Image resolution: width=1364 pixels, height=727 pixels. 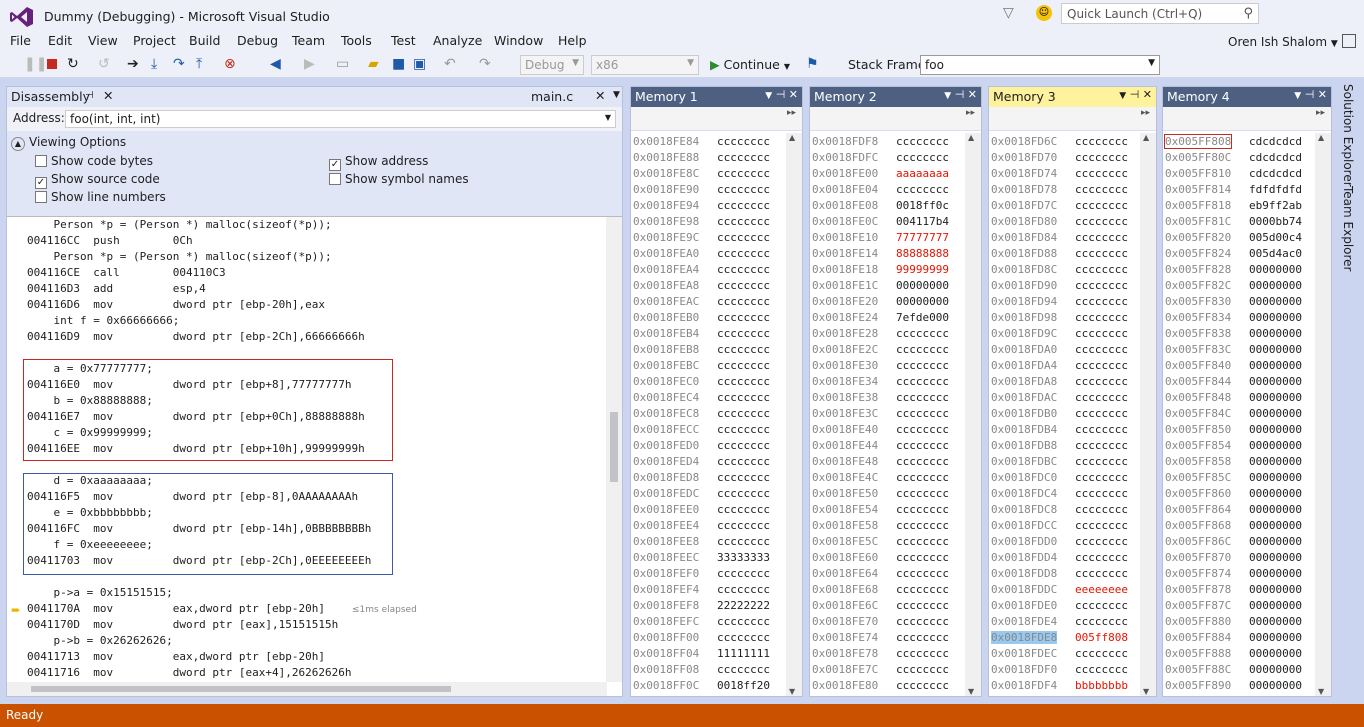 What do you see at coordinates (399, 179) in the screenshot?
I see `show-symbol-names-checkbox: Show symbol names` at bounding box center [399, 179].